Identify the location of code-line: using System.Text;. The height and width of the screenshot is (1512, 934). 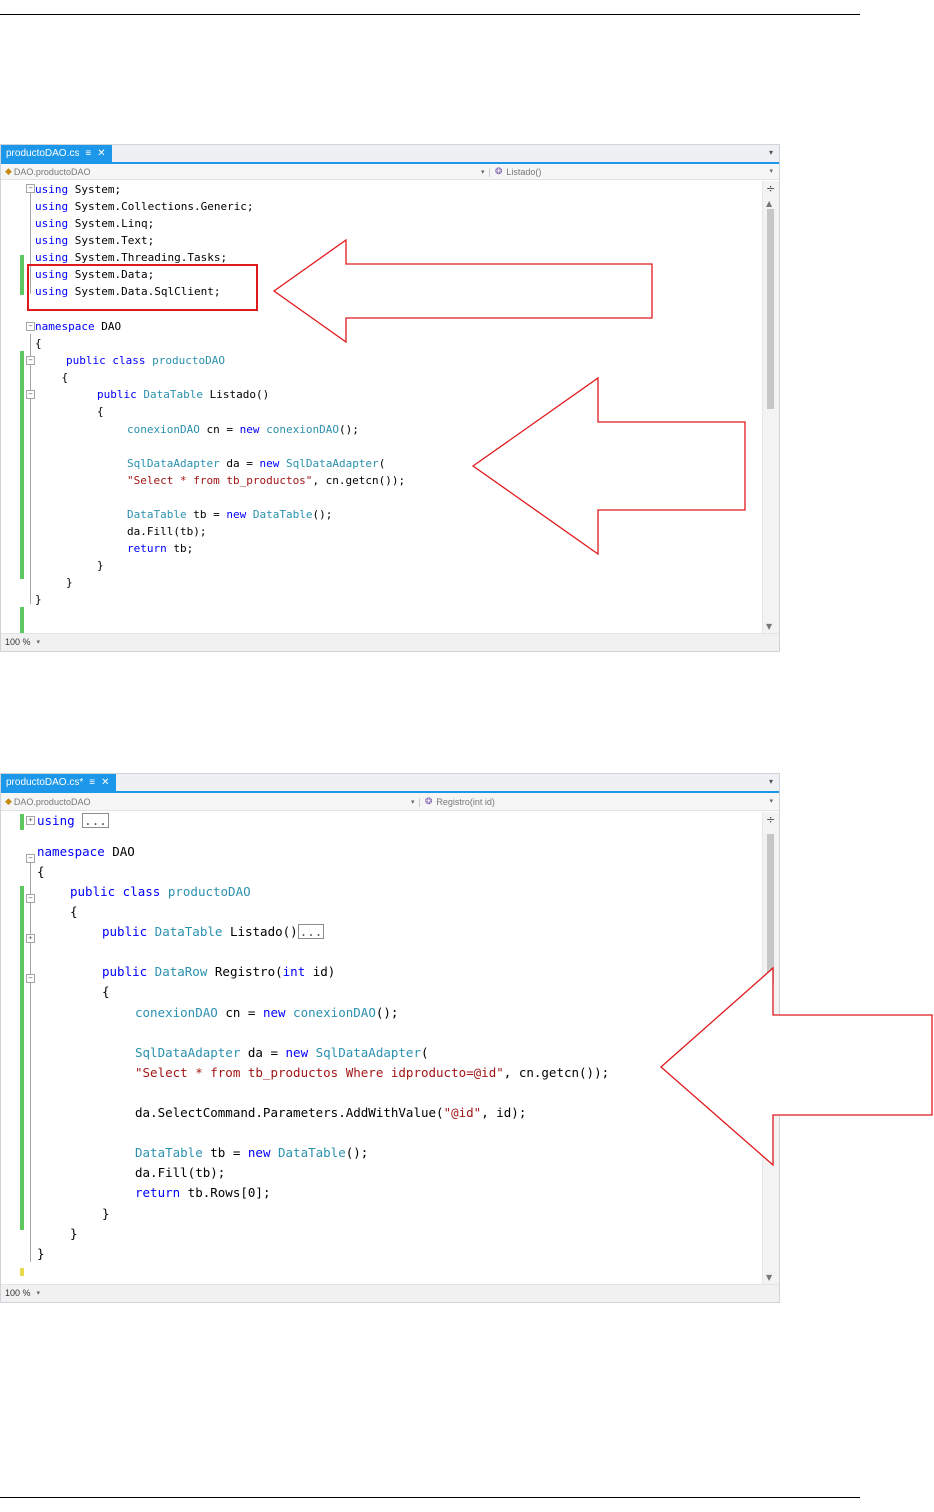
(95, 240).